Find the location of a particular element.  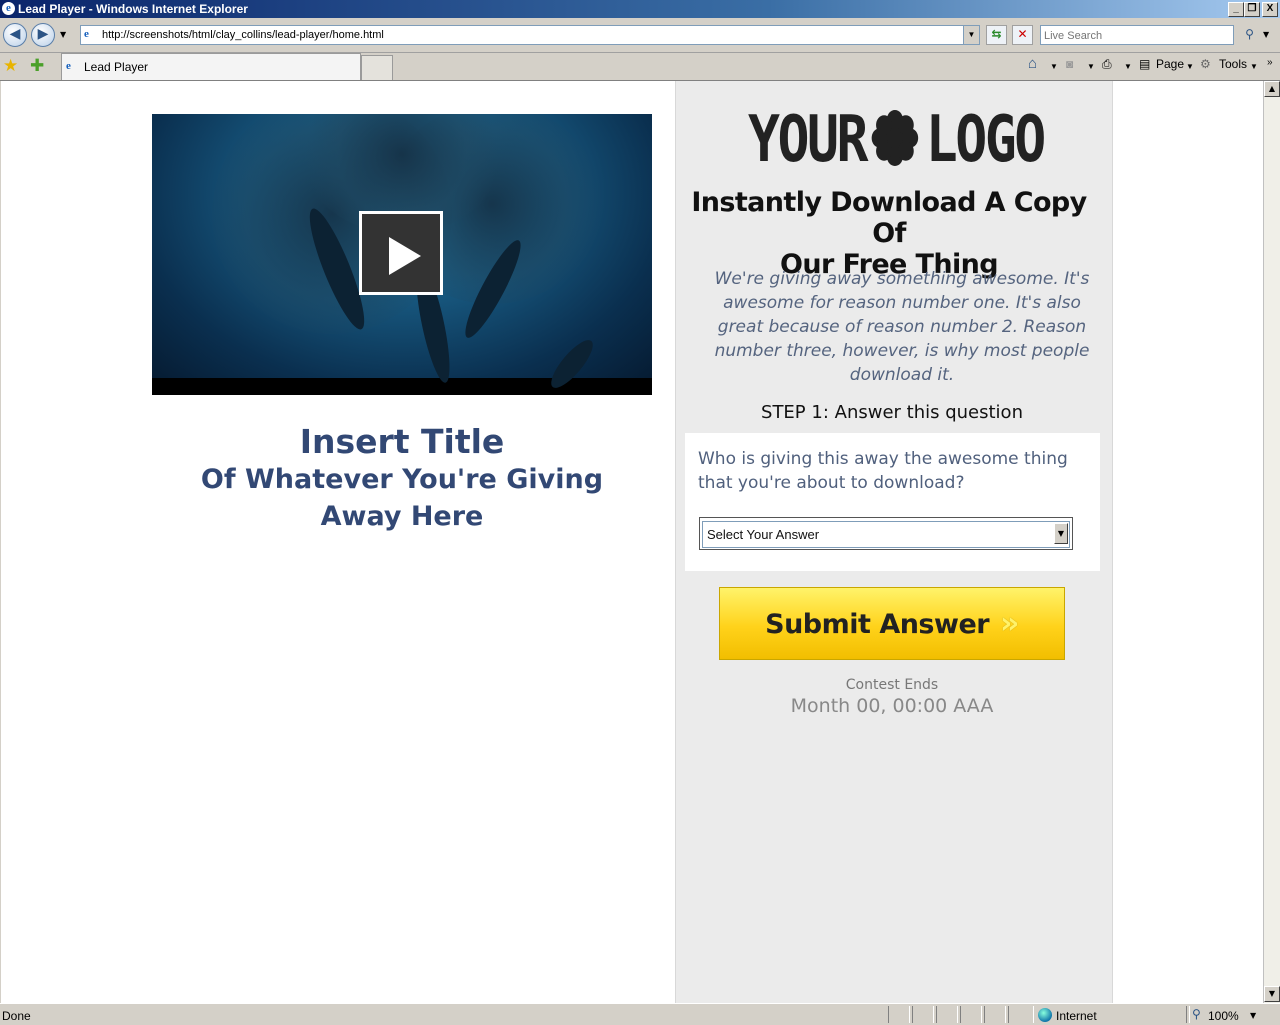

headline-line-1: Instantly Download A Copy Of is located at coordinates (889, 218).